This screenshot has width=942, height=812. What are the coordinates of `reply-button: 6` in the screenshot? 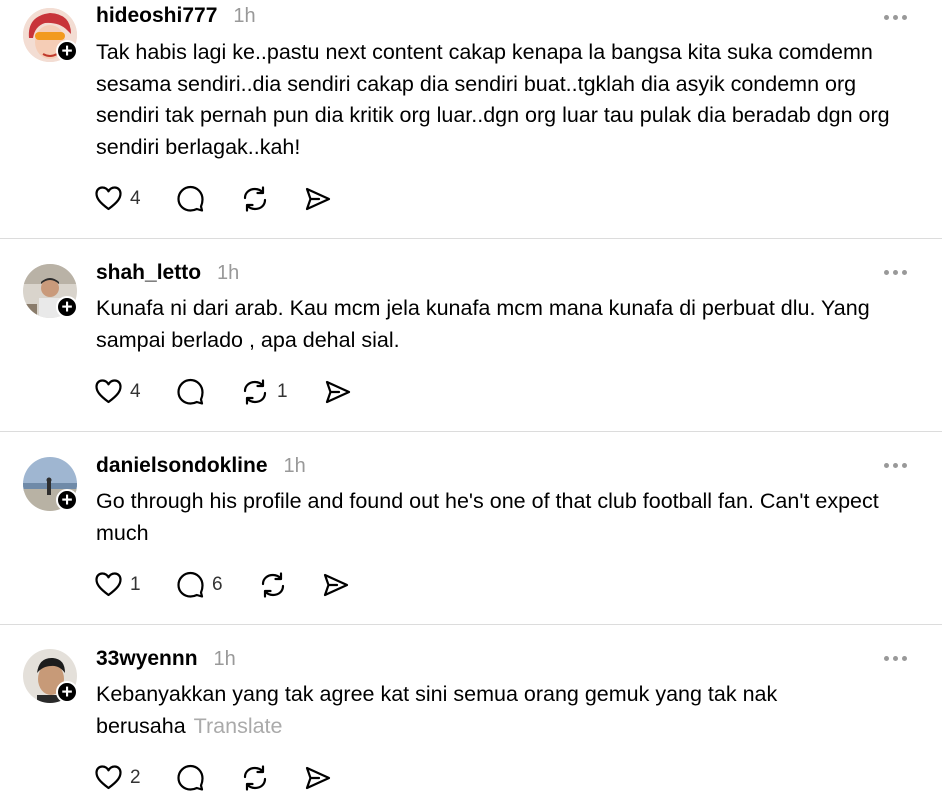 It's located at (218, 584).